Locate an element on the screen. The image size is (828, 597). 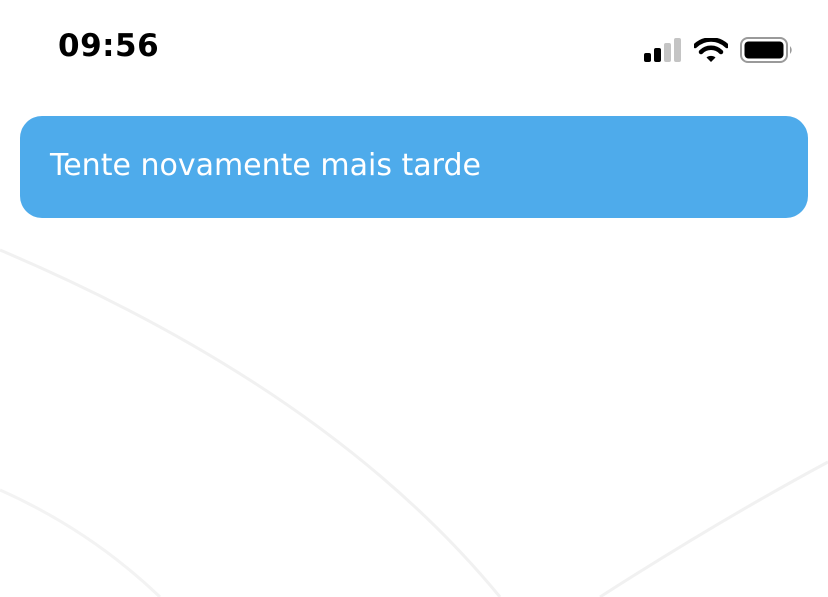
wifi-icon is located at coordinates (711, 50).